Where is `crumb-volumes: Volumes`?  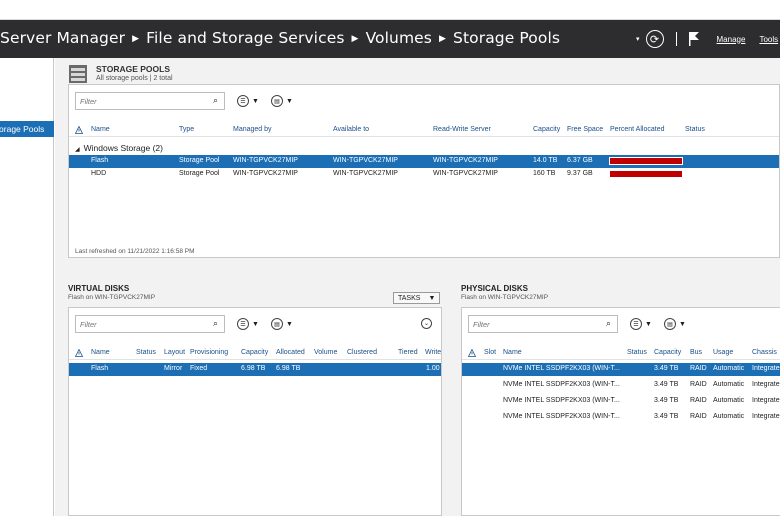 crumb-volumes: Volumes is located at coordinates (399, 38).